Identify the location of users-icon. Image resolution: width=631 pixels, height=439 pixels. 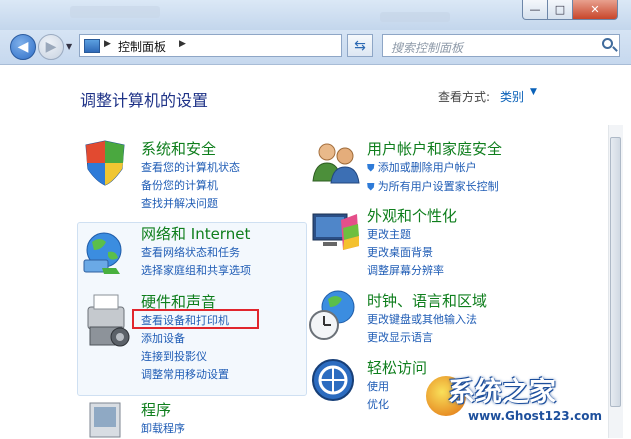
(336, 163).